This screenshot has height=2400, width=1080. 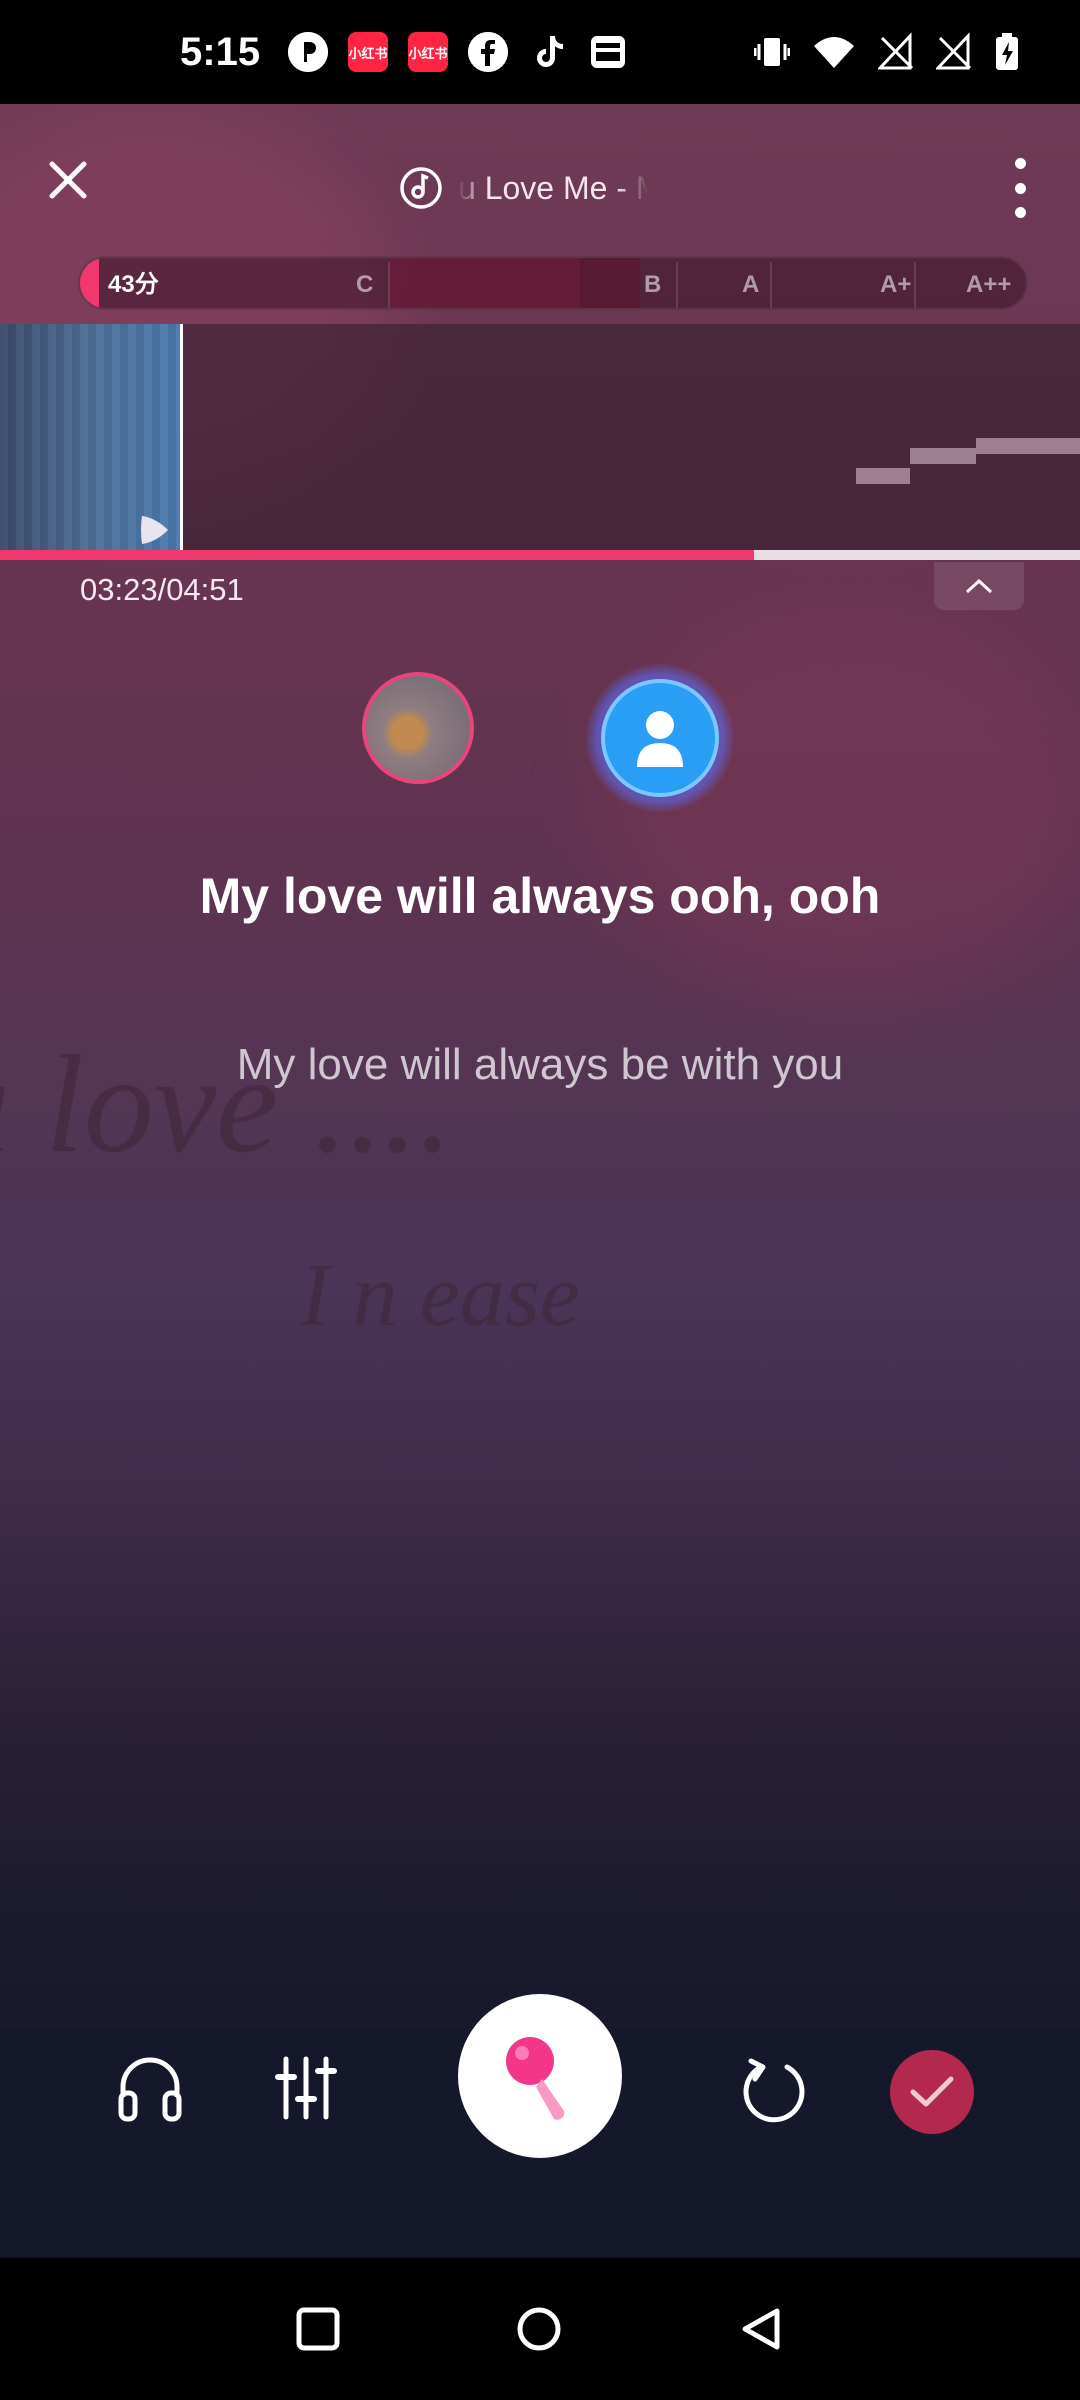 I want to click on news-icon, so click(x=608, y=52).